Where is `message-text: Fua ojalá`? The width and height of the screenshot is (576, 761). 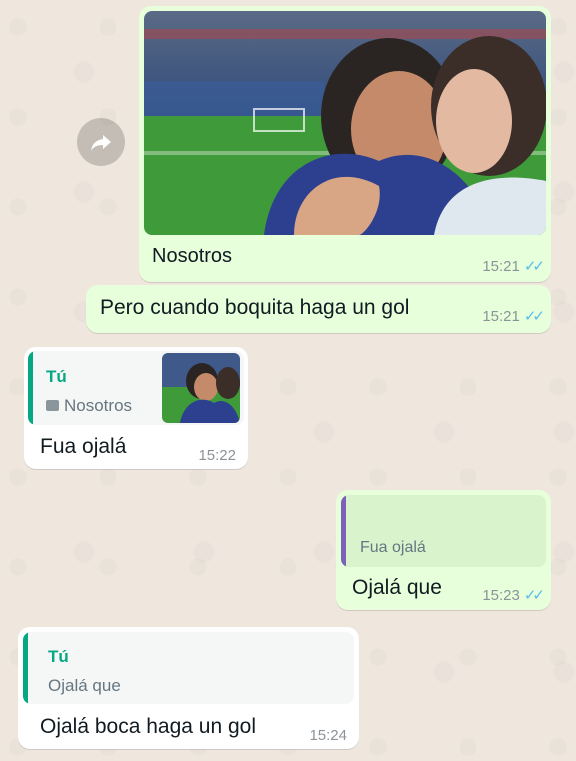
message-text: Fua ojalá is located at coordinates (83, 446).